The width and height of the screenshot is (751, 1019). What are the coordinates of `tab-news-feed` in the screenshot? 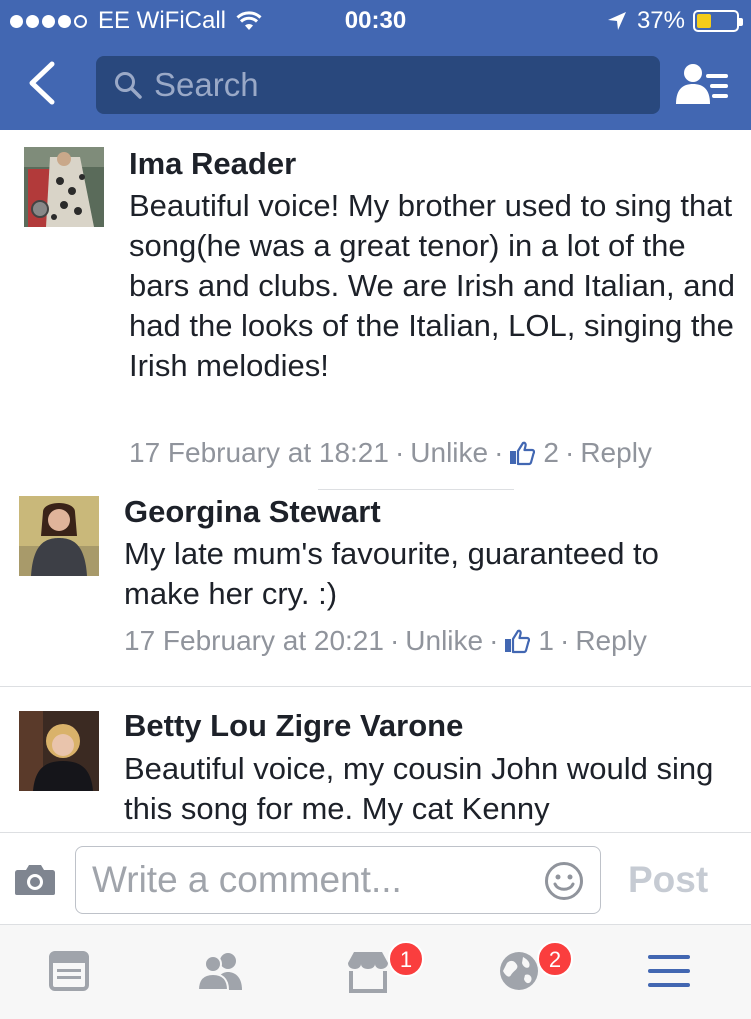 It's located at (72, 971).